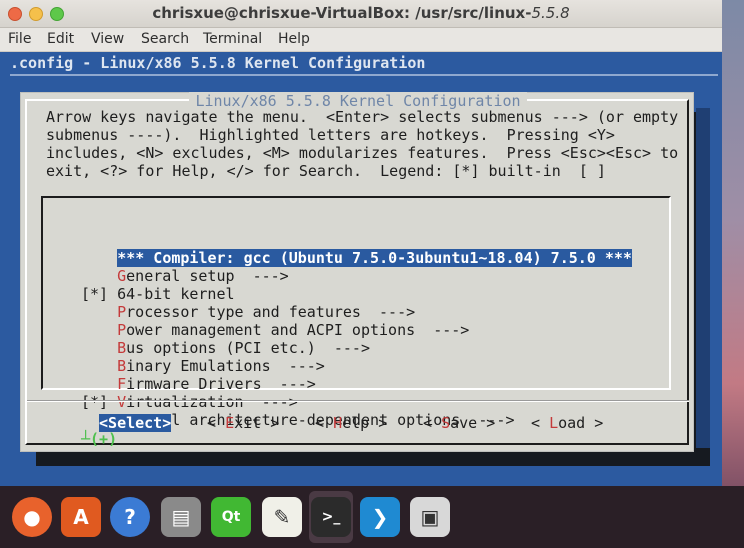  I want to click on menu-item-label: rocessor type and features --->, so click(271, 312).